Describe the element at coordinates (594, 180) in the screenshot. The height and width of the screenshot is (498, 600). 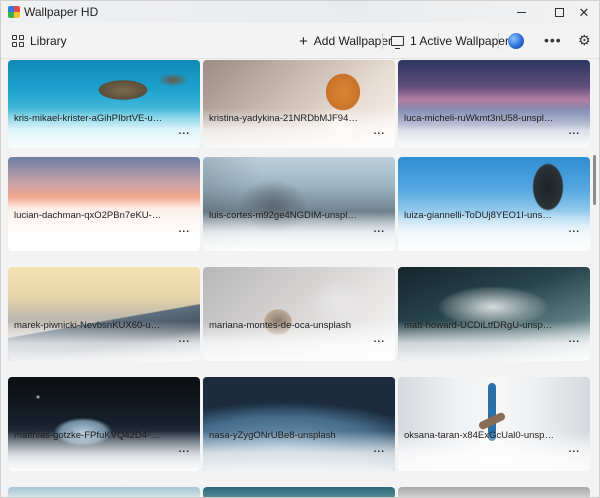
I see `vertical-scrollbar` at that location.